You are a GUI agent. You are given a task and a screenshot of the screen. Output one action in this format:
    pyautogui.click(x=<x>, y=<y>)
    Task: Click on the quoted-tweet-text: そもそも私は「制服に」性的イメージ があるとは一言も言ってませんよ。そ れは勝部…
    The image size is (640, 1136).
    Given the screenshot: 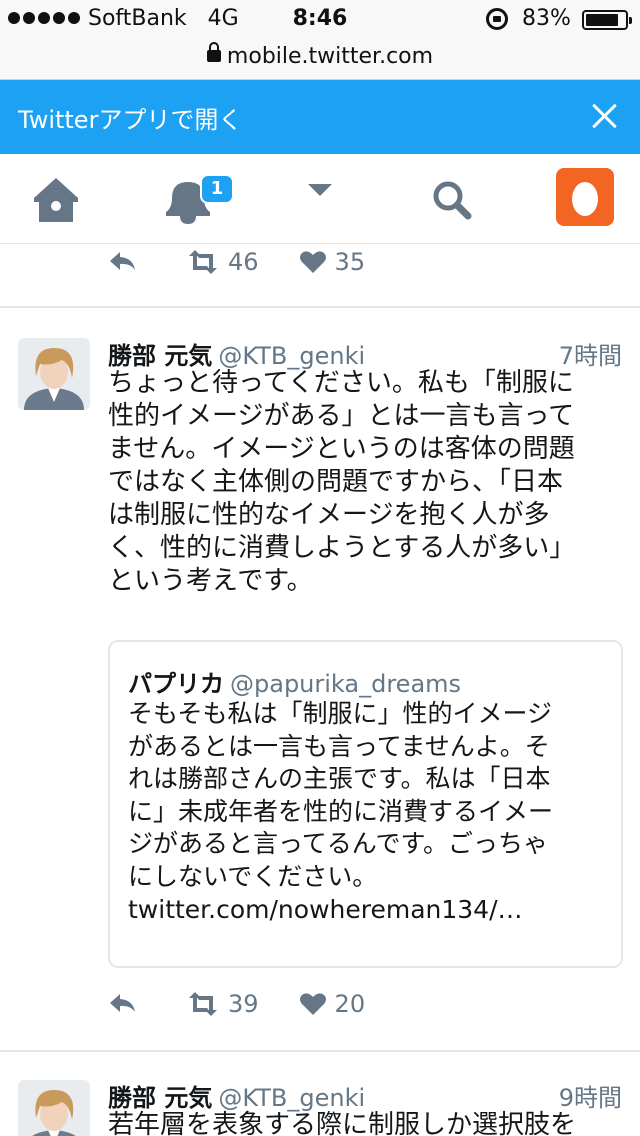 What is the action you would take?
    pyautogui.click(x=340, y=812)
    